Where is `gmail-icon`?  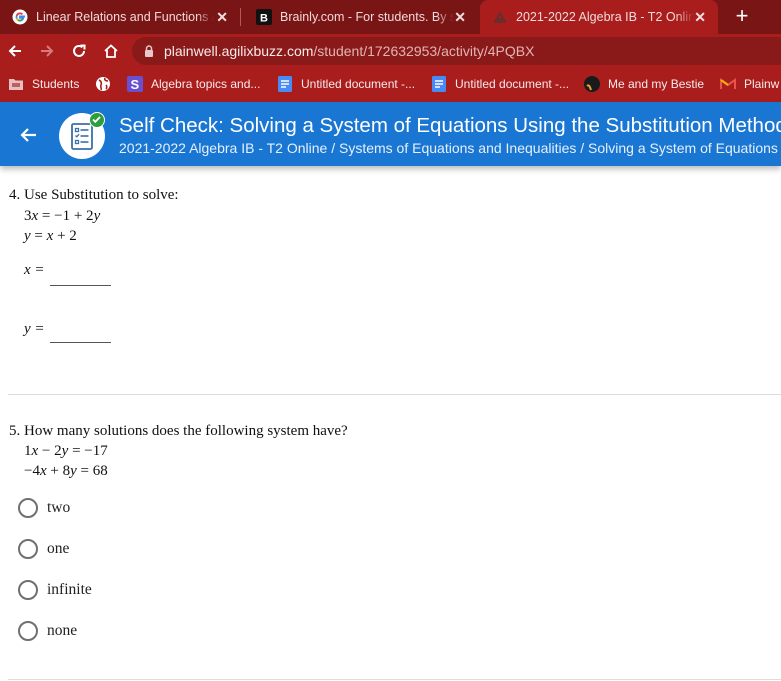
gmail-icon is located at coordinates (728, 84).